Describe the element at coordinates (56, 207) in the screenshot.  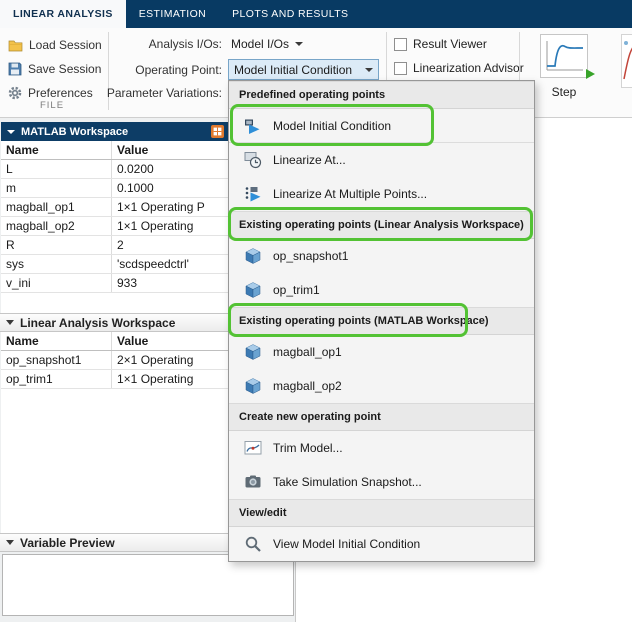
I see `variable-name: magball_op1` at that location.